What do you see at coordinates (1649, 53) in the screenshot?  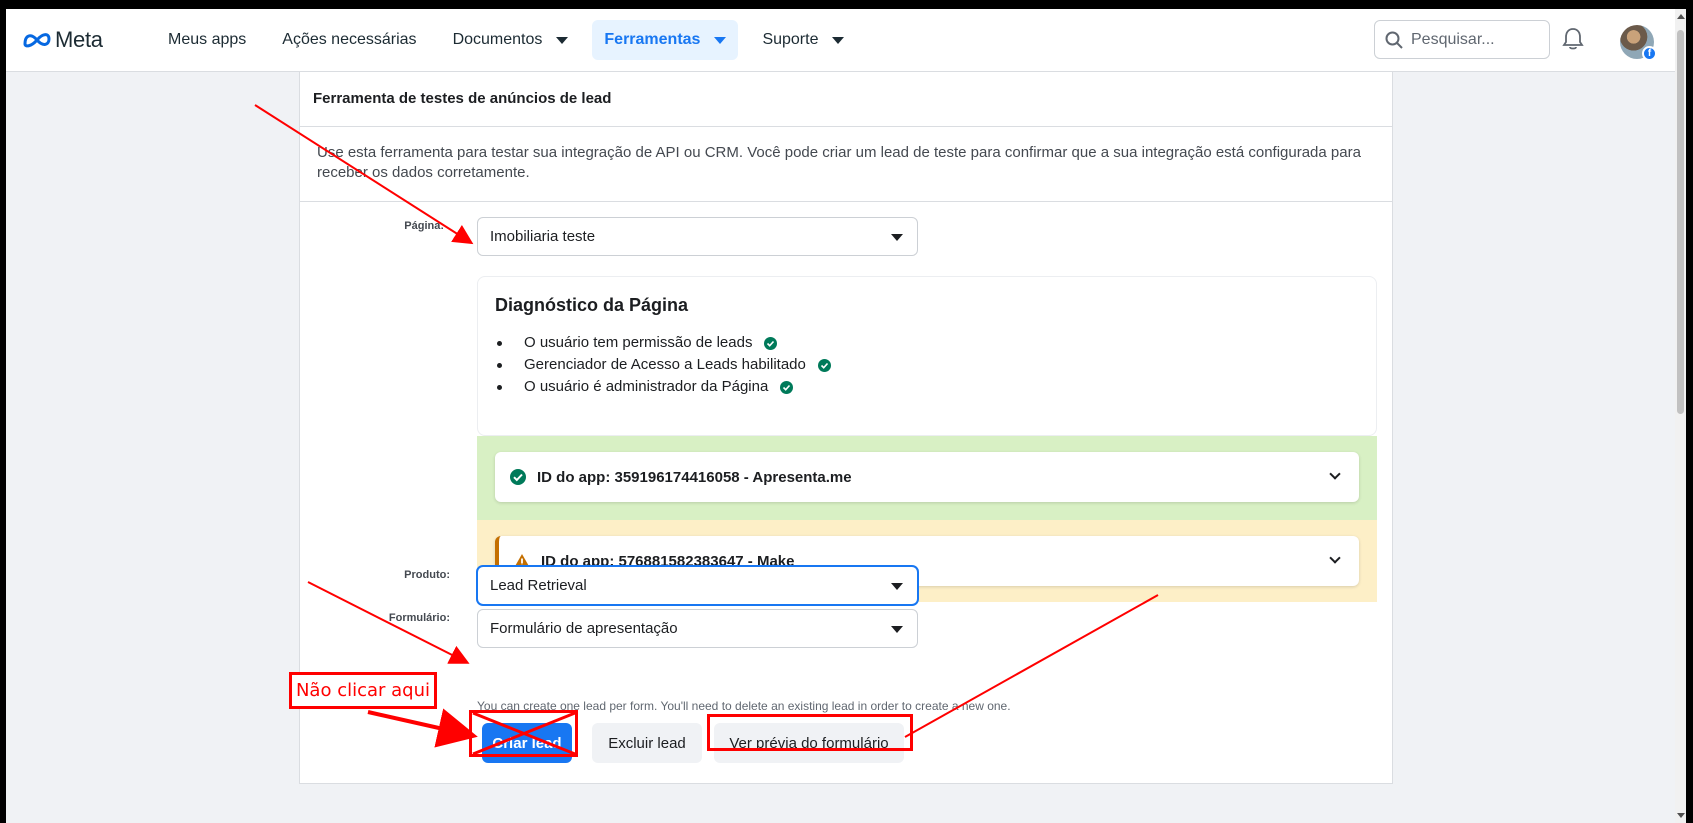 I see `facebook-badge-icon: f` at bounding box center [1649, 53].